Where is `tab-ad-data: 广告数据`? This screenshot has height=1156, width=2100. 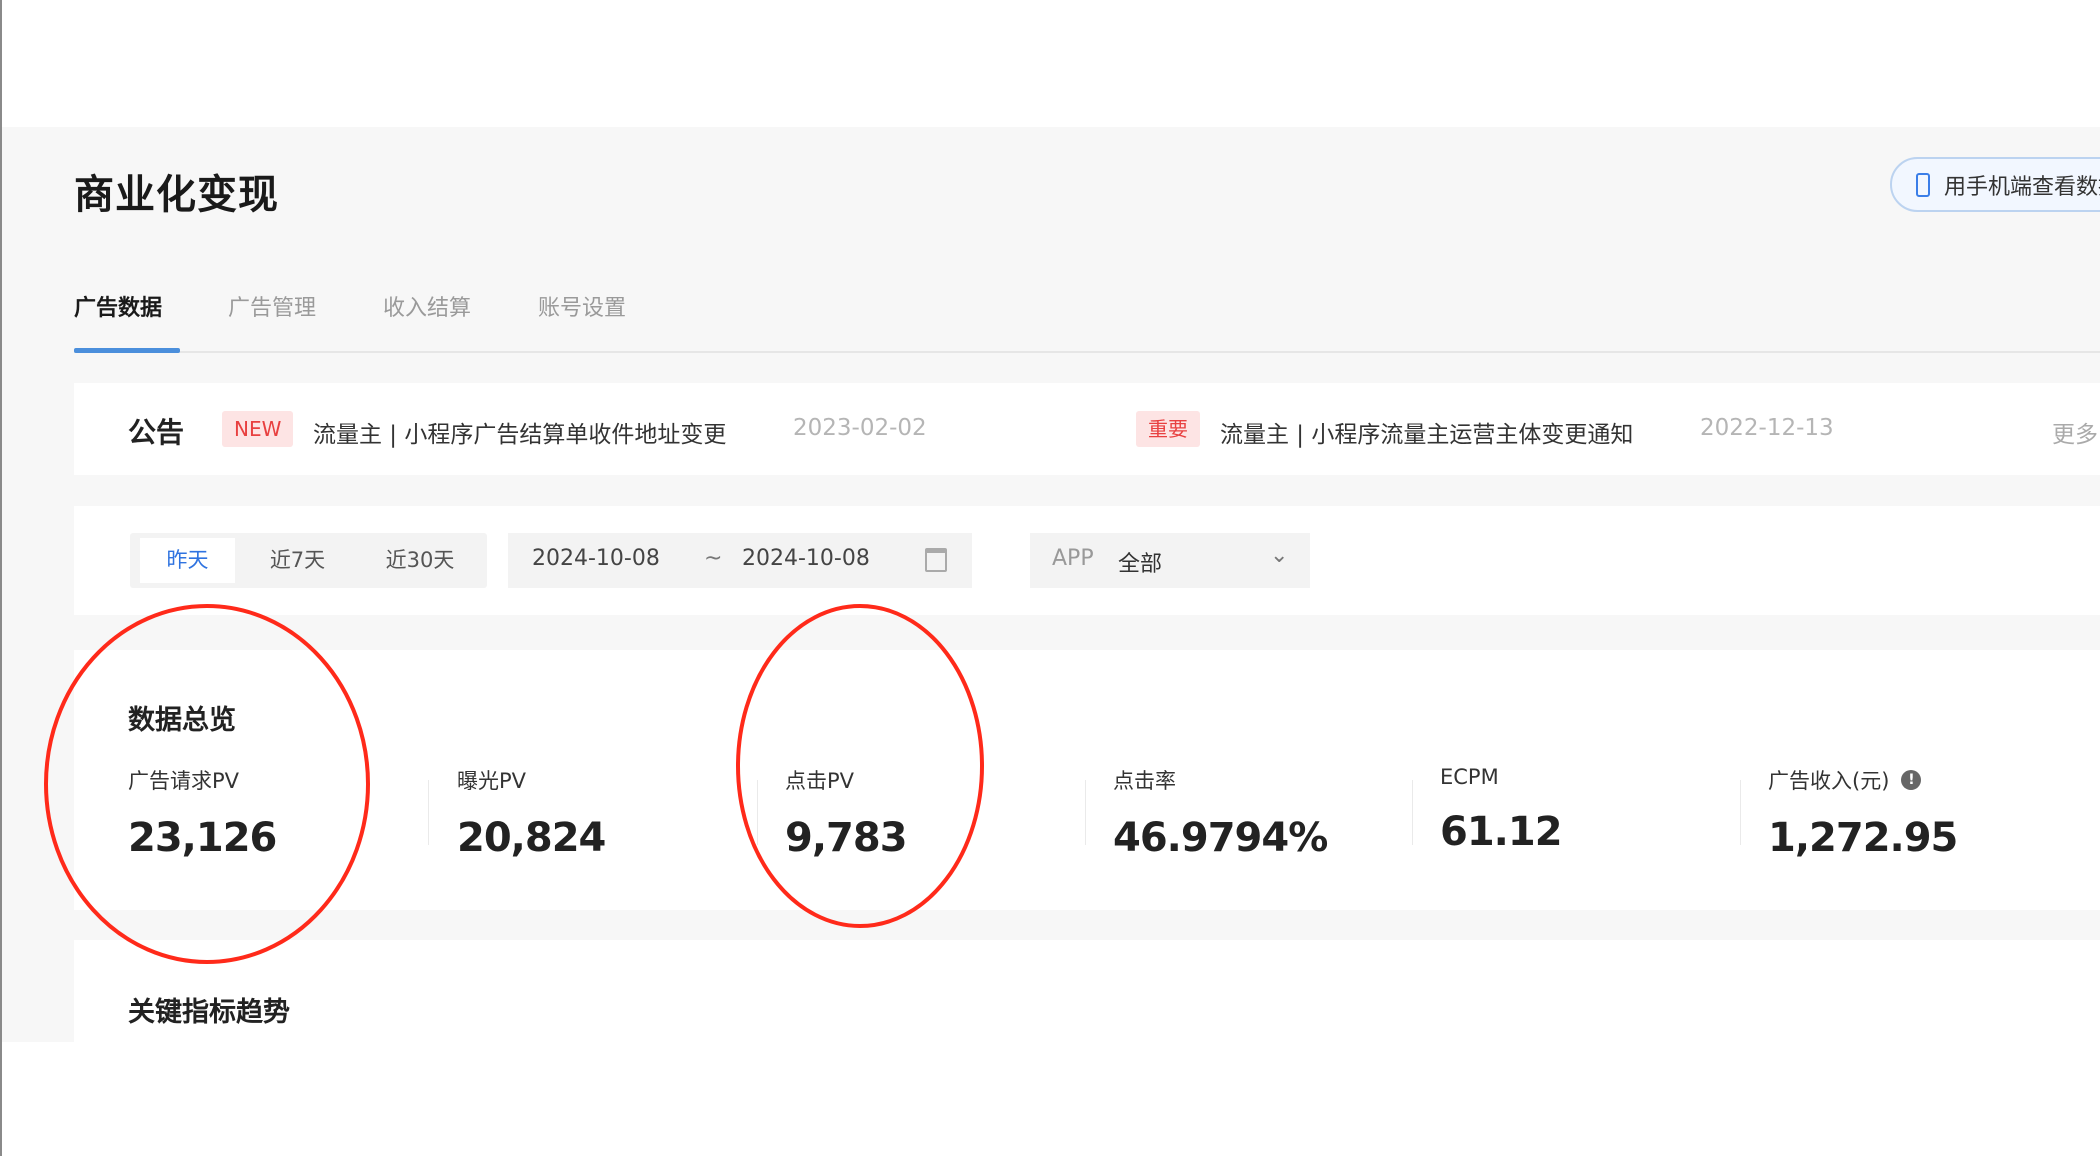 tab-ad-data: 广告数据 is located at coordinates (118, 306).